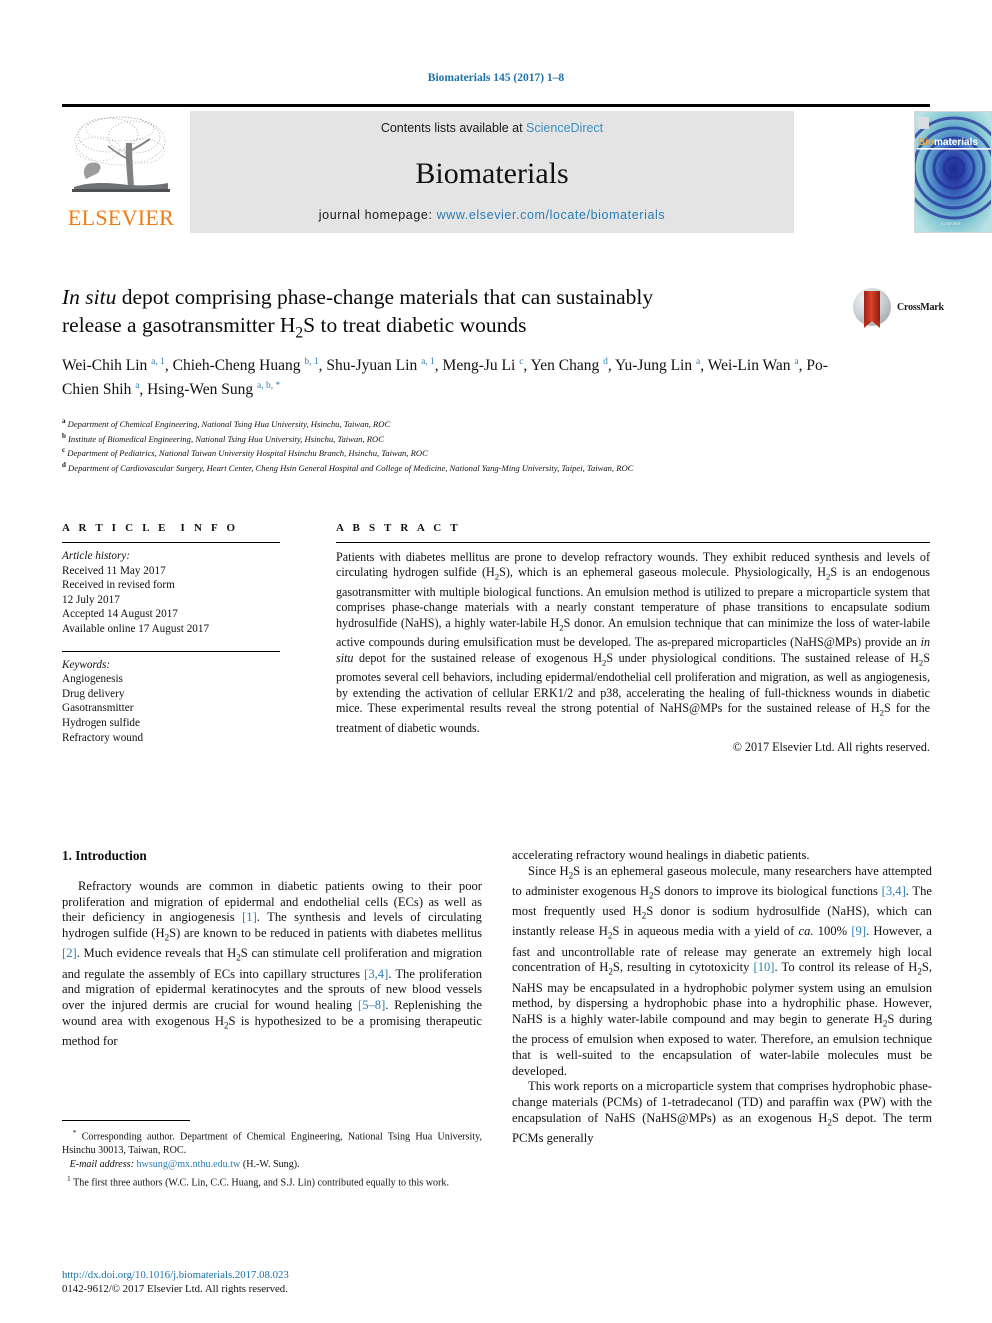 The image size is (992, 1323). I want to click on journal-title: Biomaterials, so click(492, 173).